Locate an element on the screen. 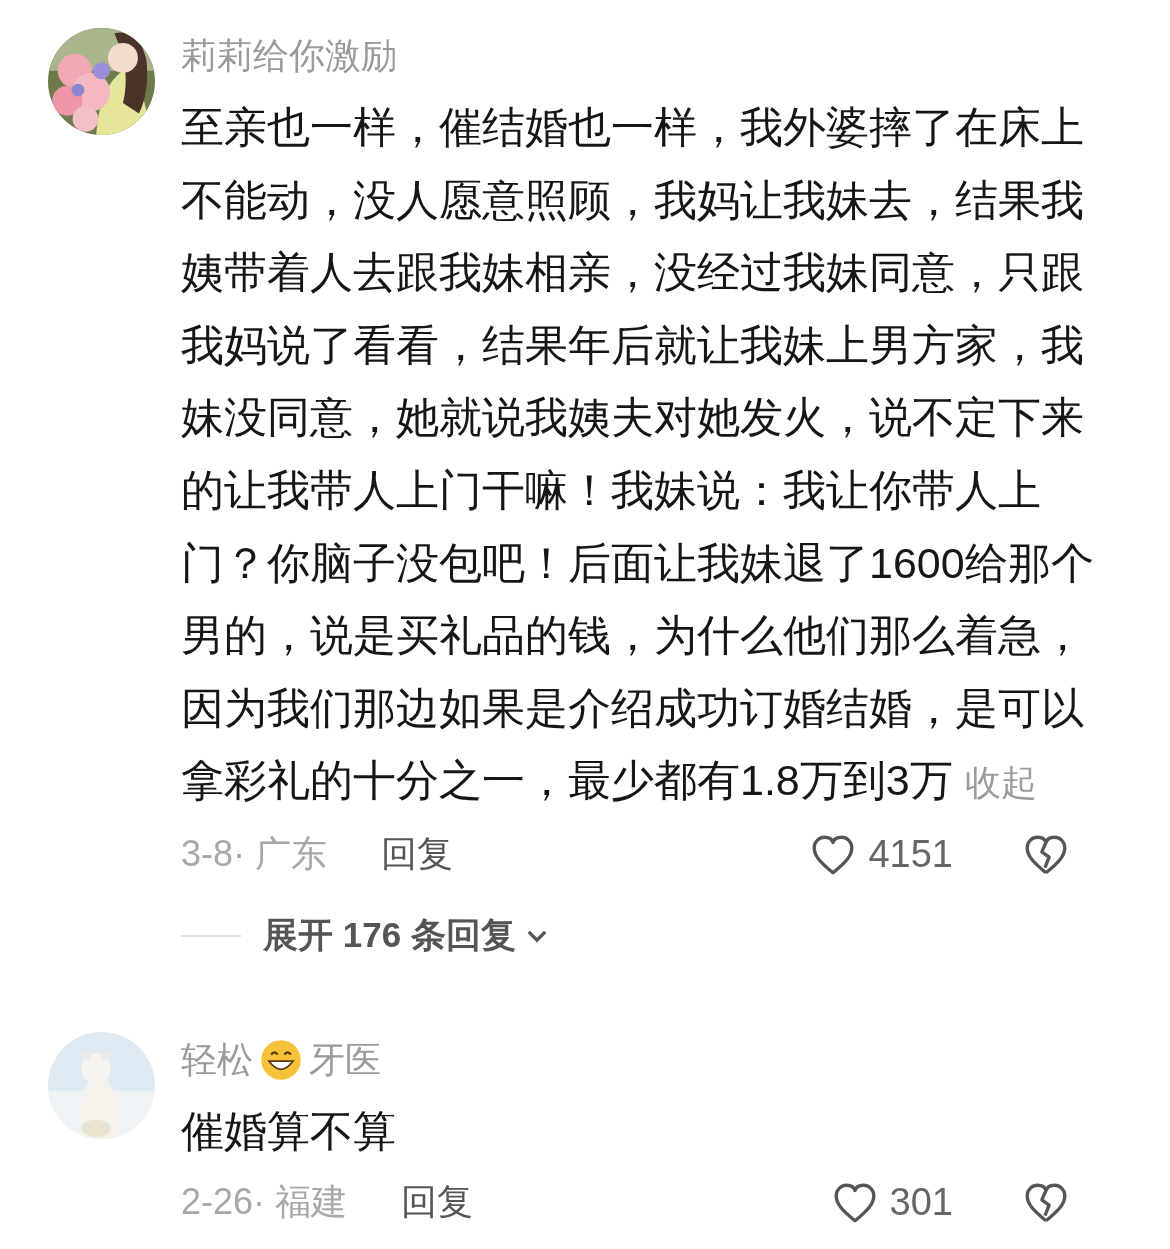 The image size is (1170, 1249). like-count: 301 is located at coordinates (921, 1203).